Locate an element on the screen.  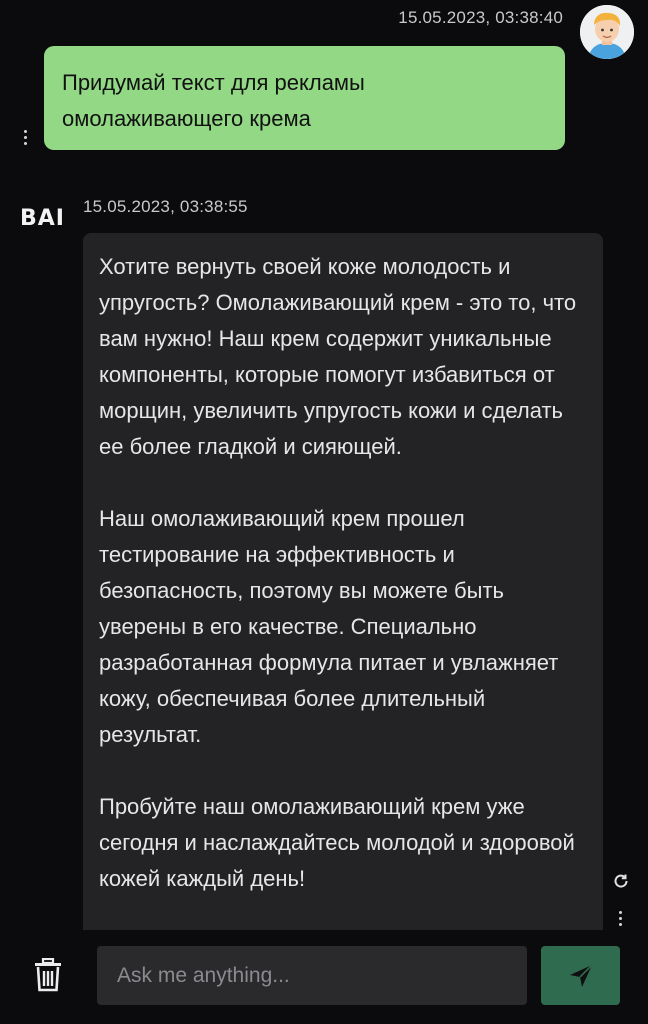
send-button is located at coordinates (580, 975).